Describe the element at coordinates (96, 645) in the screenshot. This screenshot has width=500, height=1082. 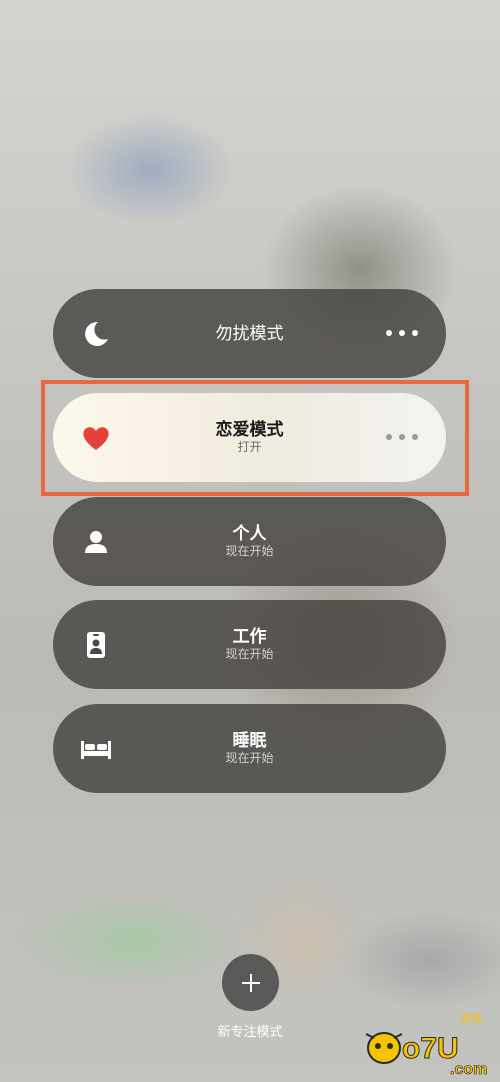
I see `id-badge-icon` at that location.